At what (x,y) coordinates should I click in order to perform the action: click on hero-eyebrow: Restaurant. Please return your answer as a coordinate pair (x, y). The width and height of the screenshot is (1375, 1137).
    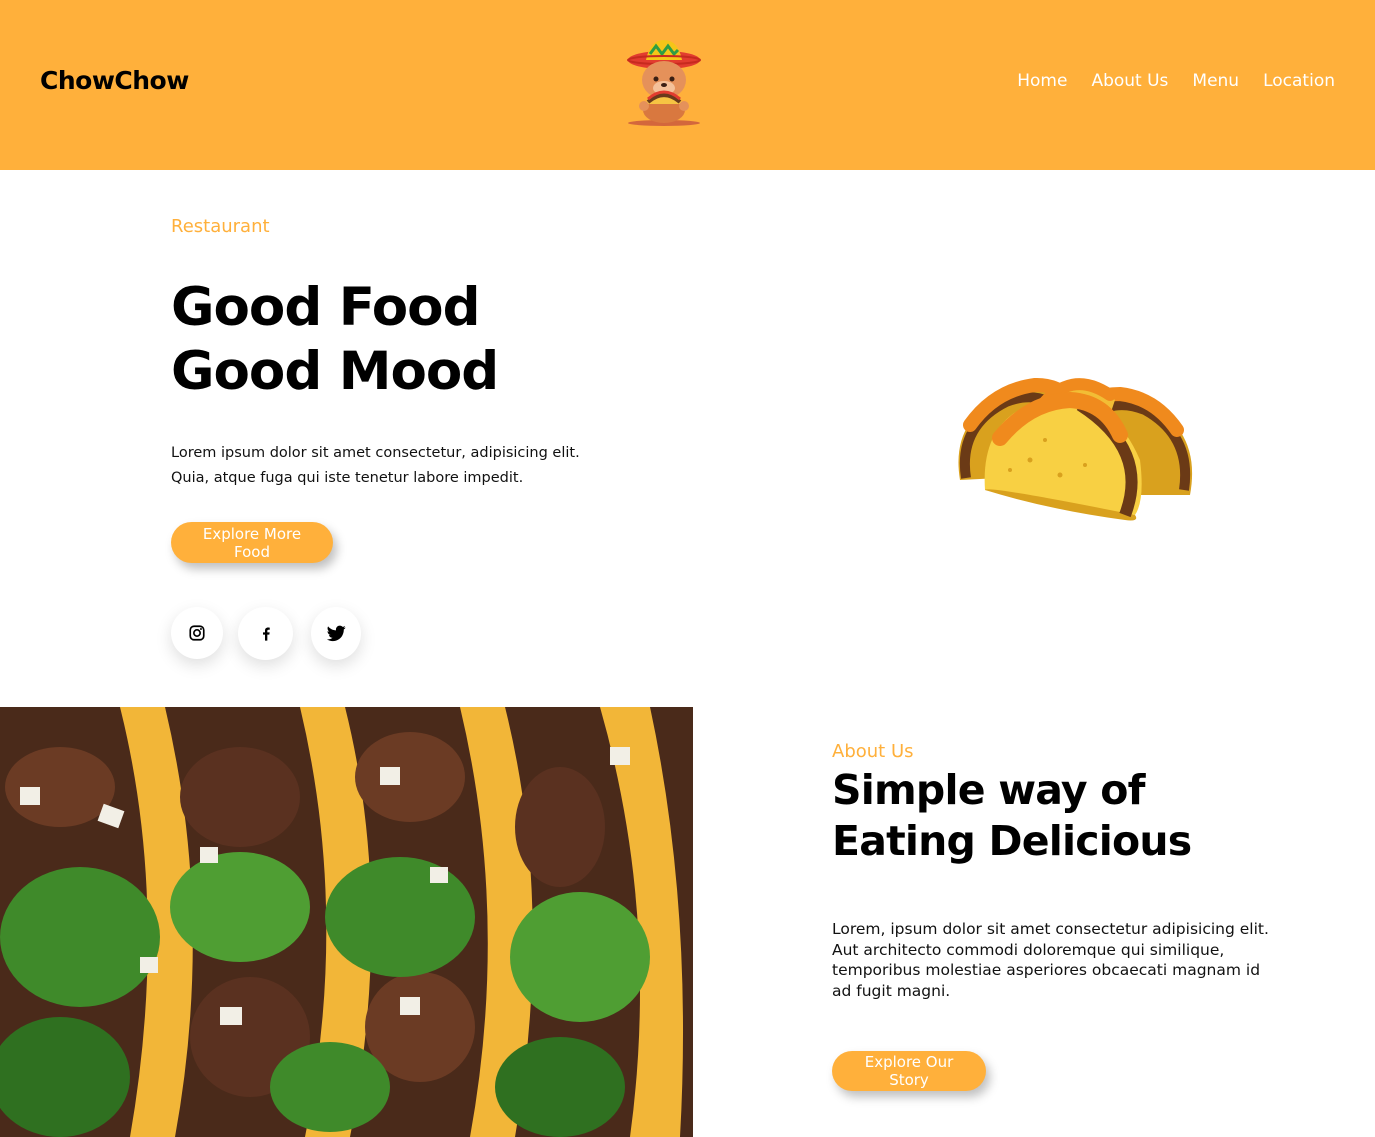
    Looking at the image, I should click on (220, 226).